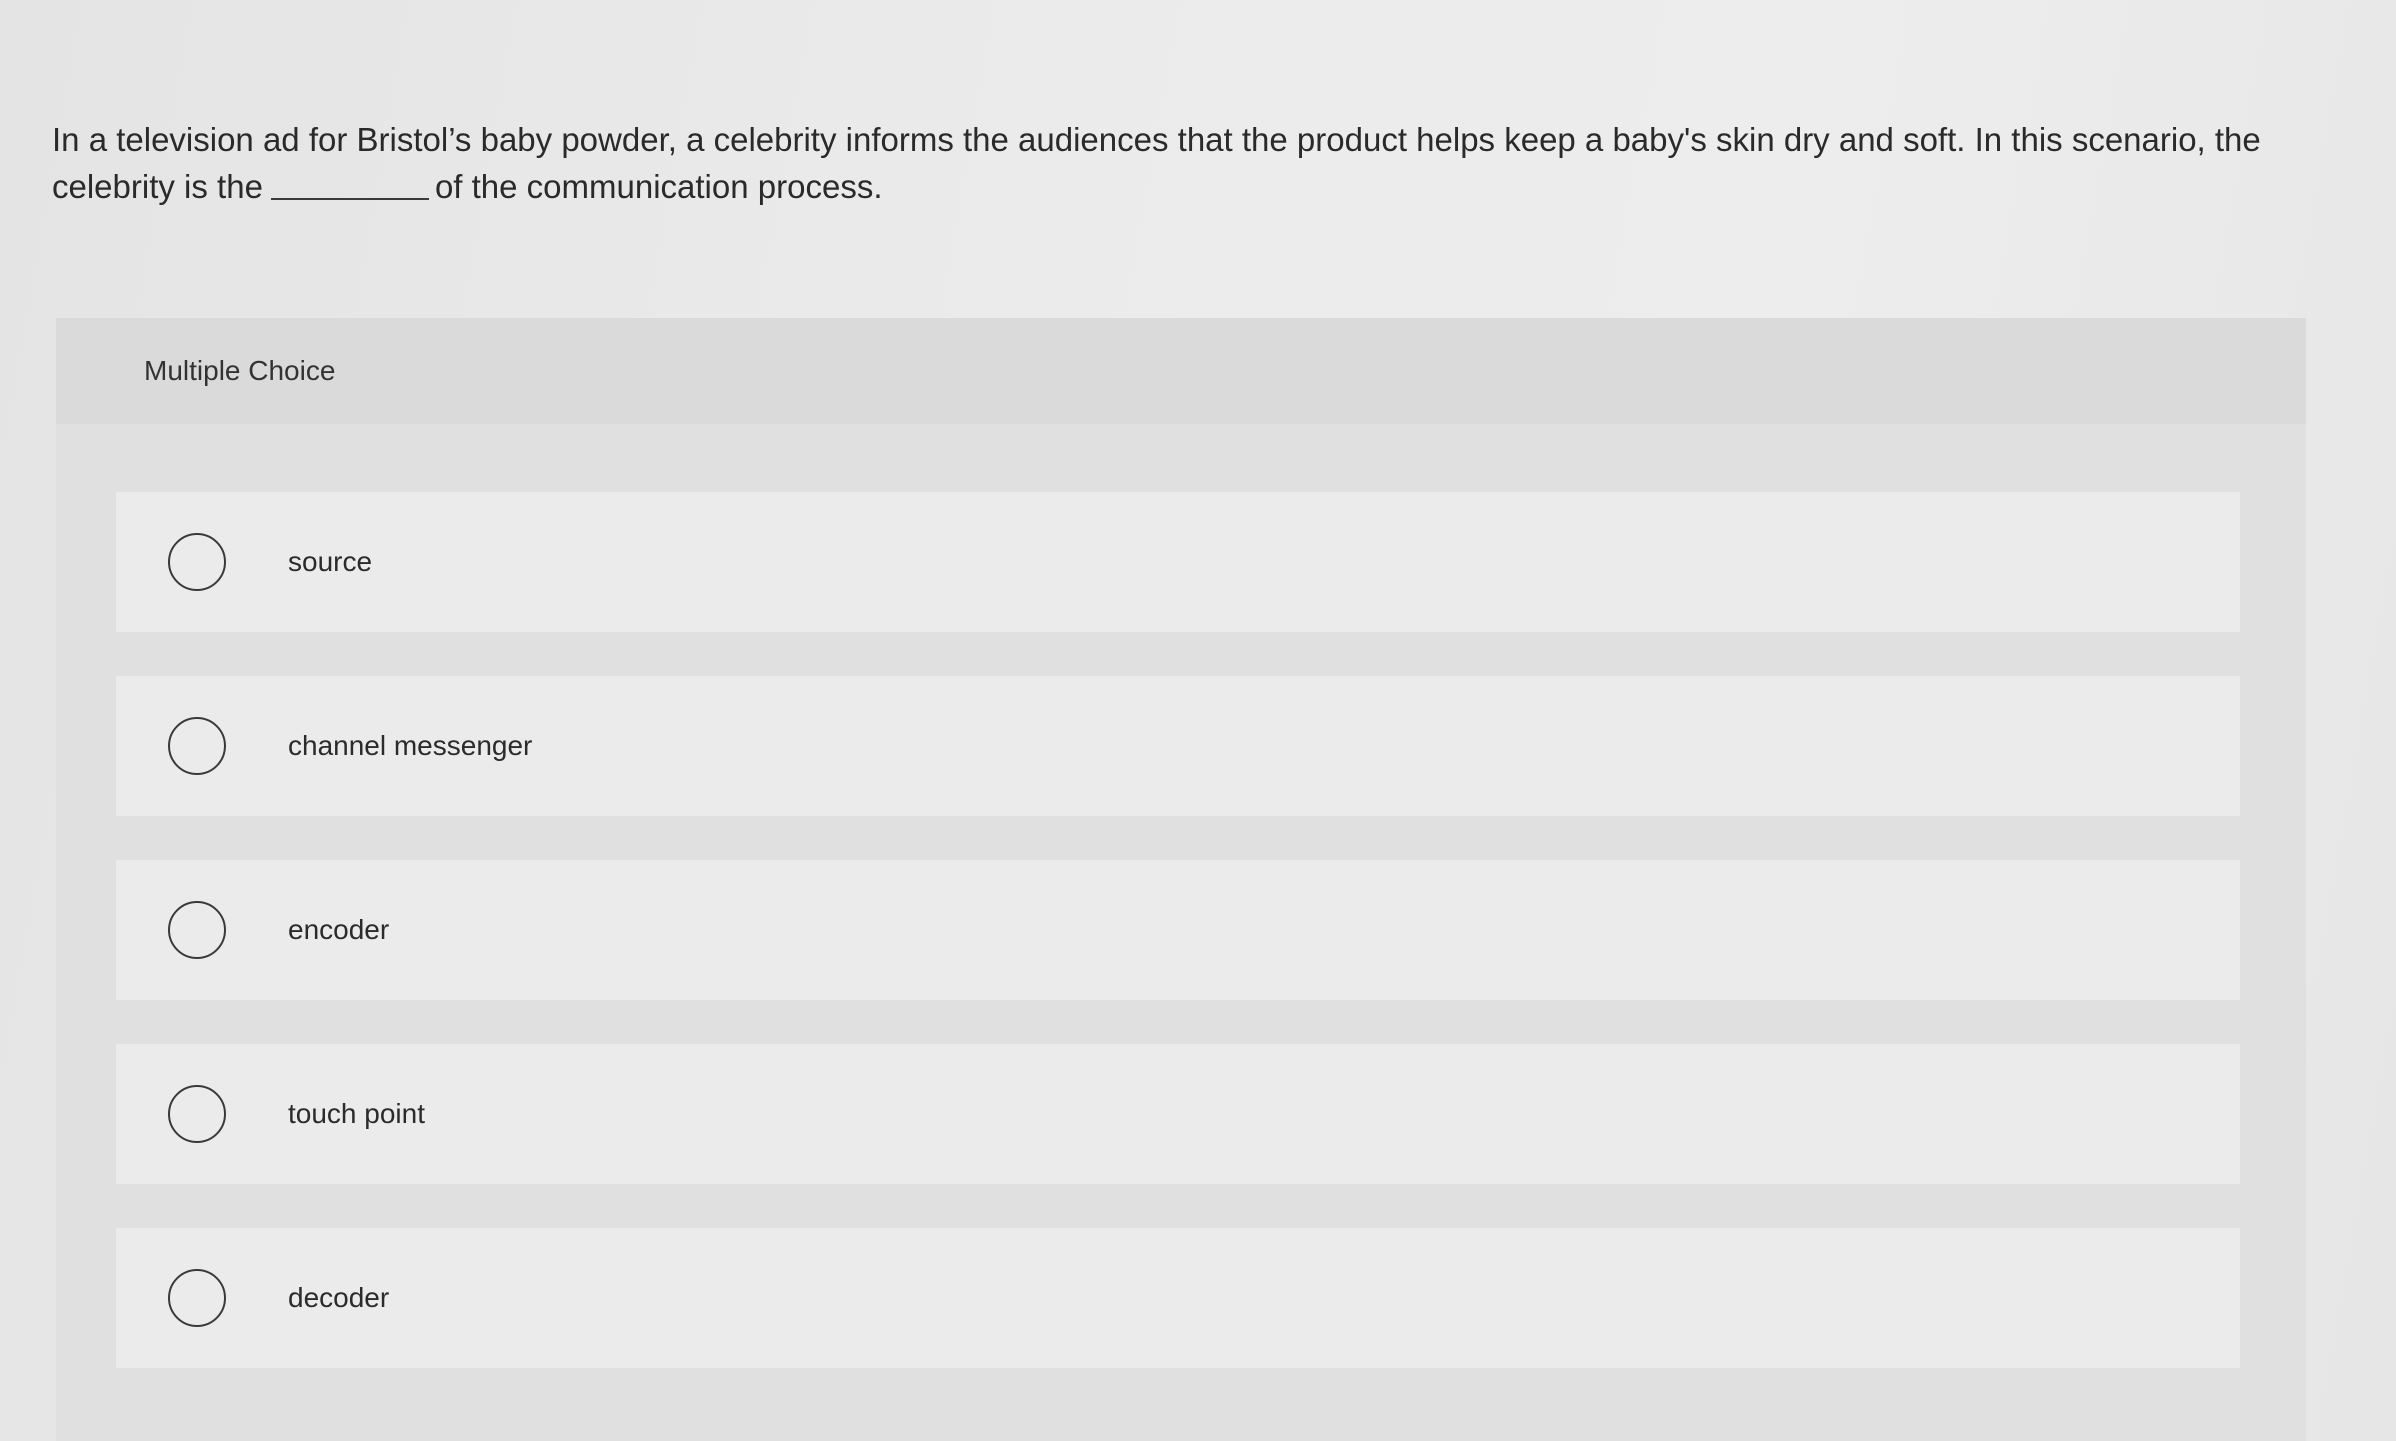 This screenshot has width=2396, height=1441. Describe the element at coordinates (410, 745) in the screenshot. I see `option-label: channel messenger` at that location.